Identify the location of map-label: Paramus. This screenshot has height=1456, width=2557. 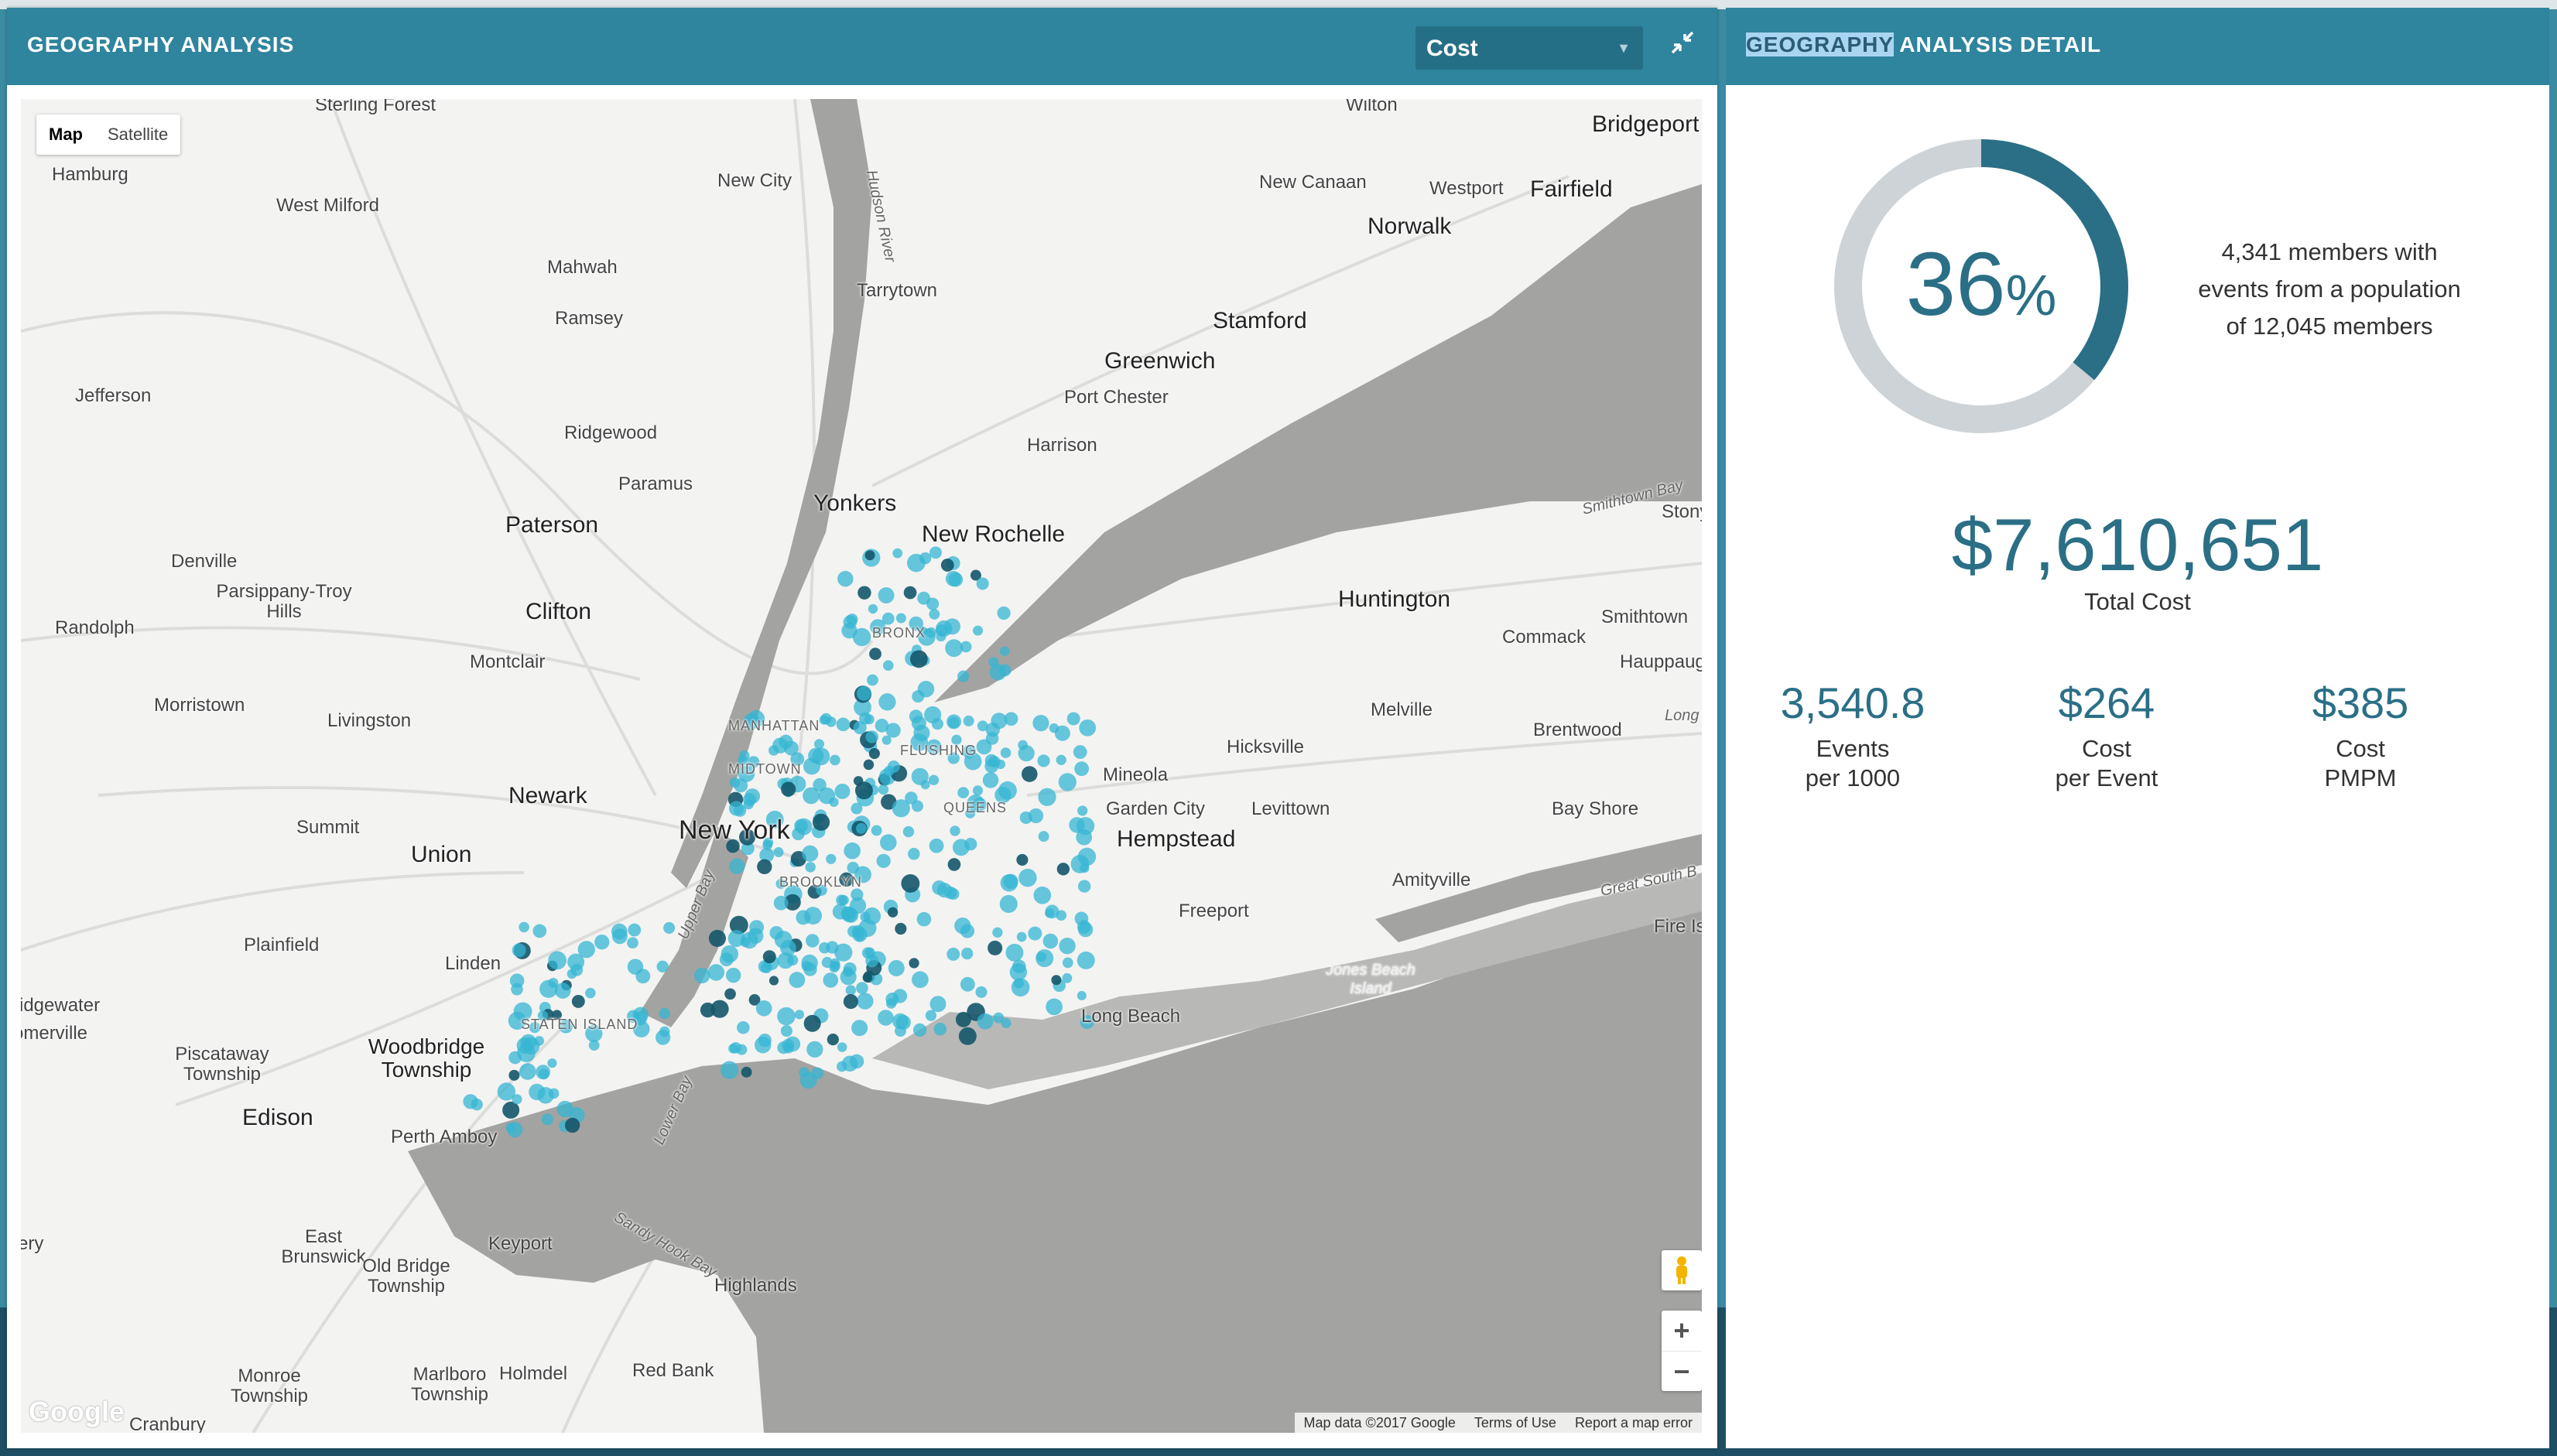
(655, 484).